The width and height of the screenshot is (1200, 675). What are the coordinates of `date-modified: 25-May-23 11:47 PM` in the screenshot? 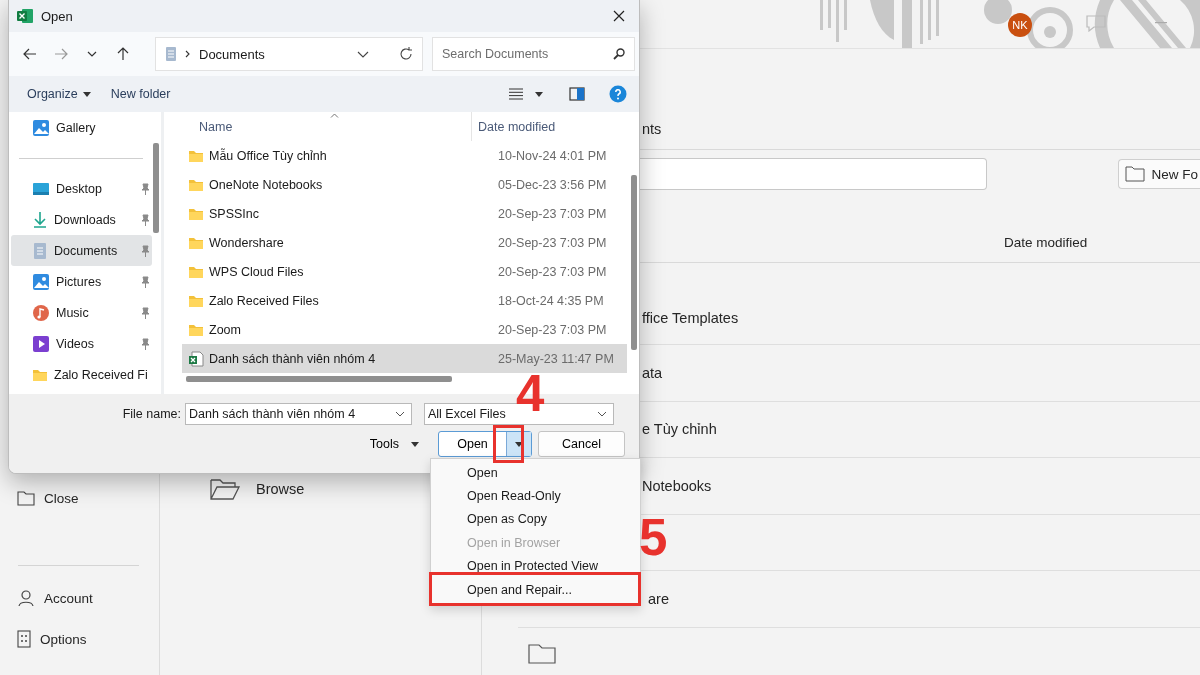 It's located at (556, 358).